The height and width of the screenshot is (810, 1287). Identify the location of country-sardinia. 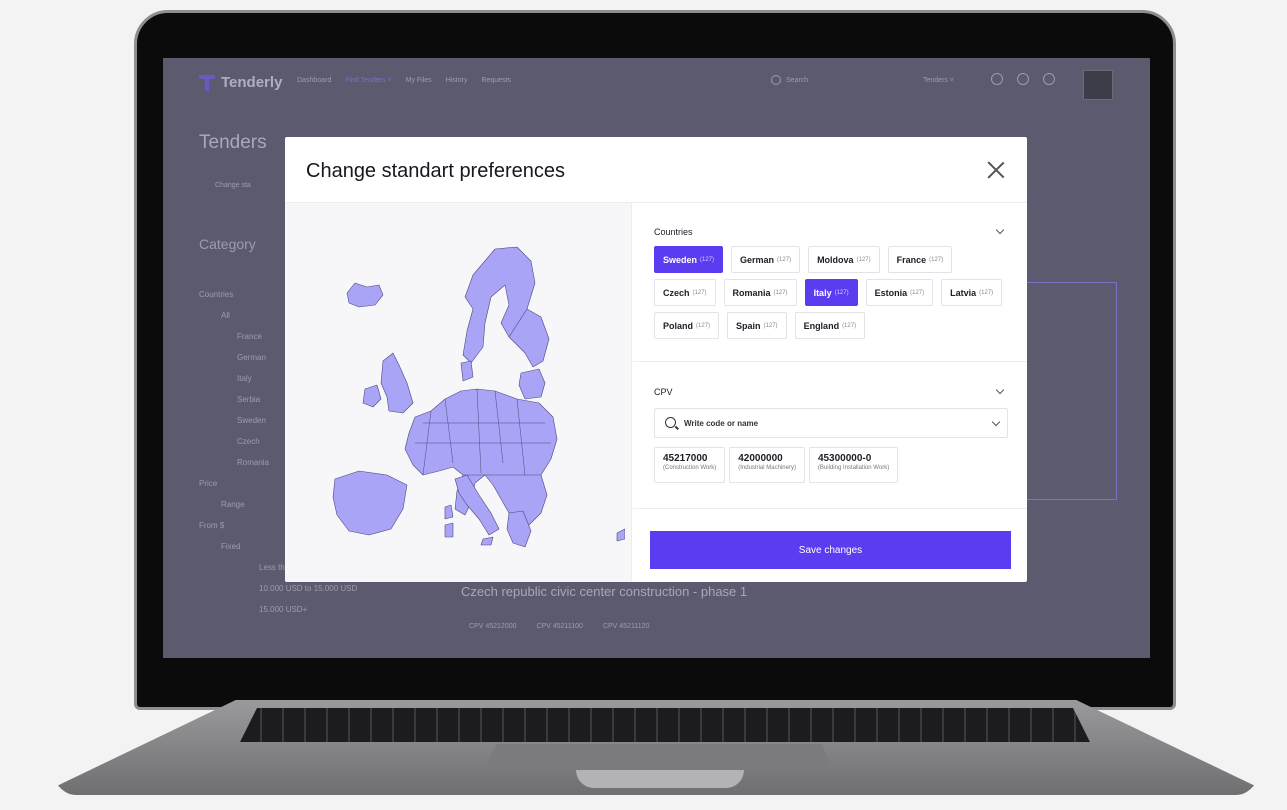
(449, 530).